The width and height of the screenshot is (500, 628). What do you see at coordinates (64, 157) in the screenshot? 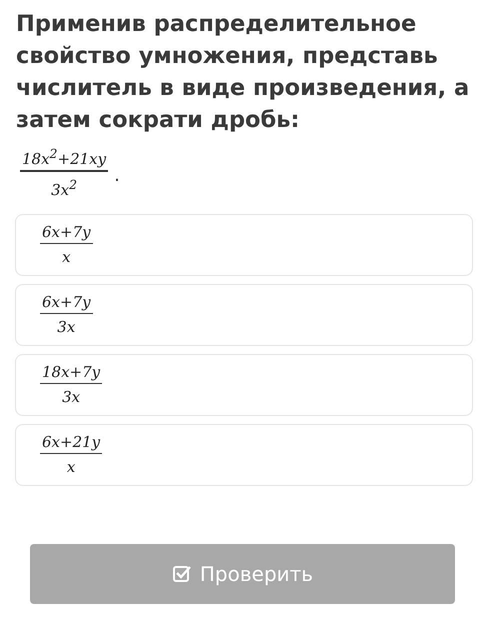
I see `numerator: 18x$^{2}$+21xy` at bounding box center [64, 157].